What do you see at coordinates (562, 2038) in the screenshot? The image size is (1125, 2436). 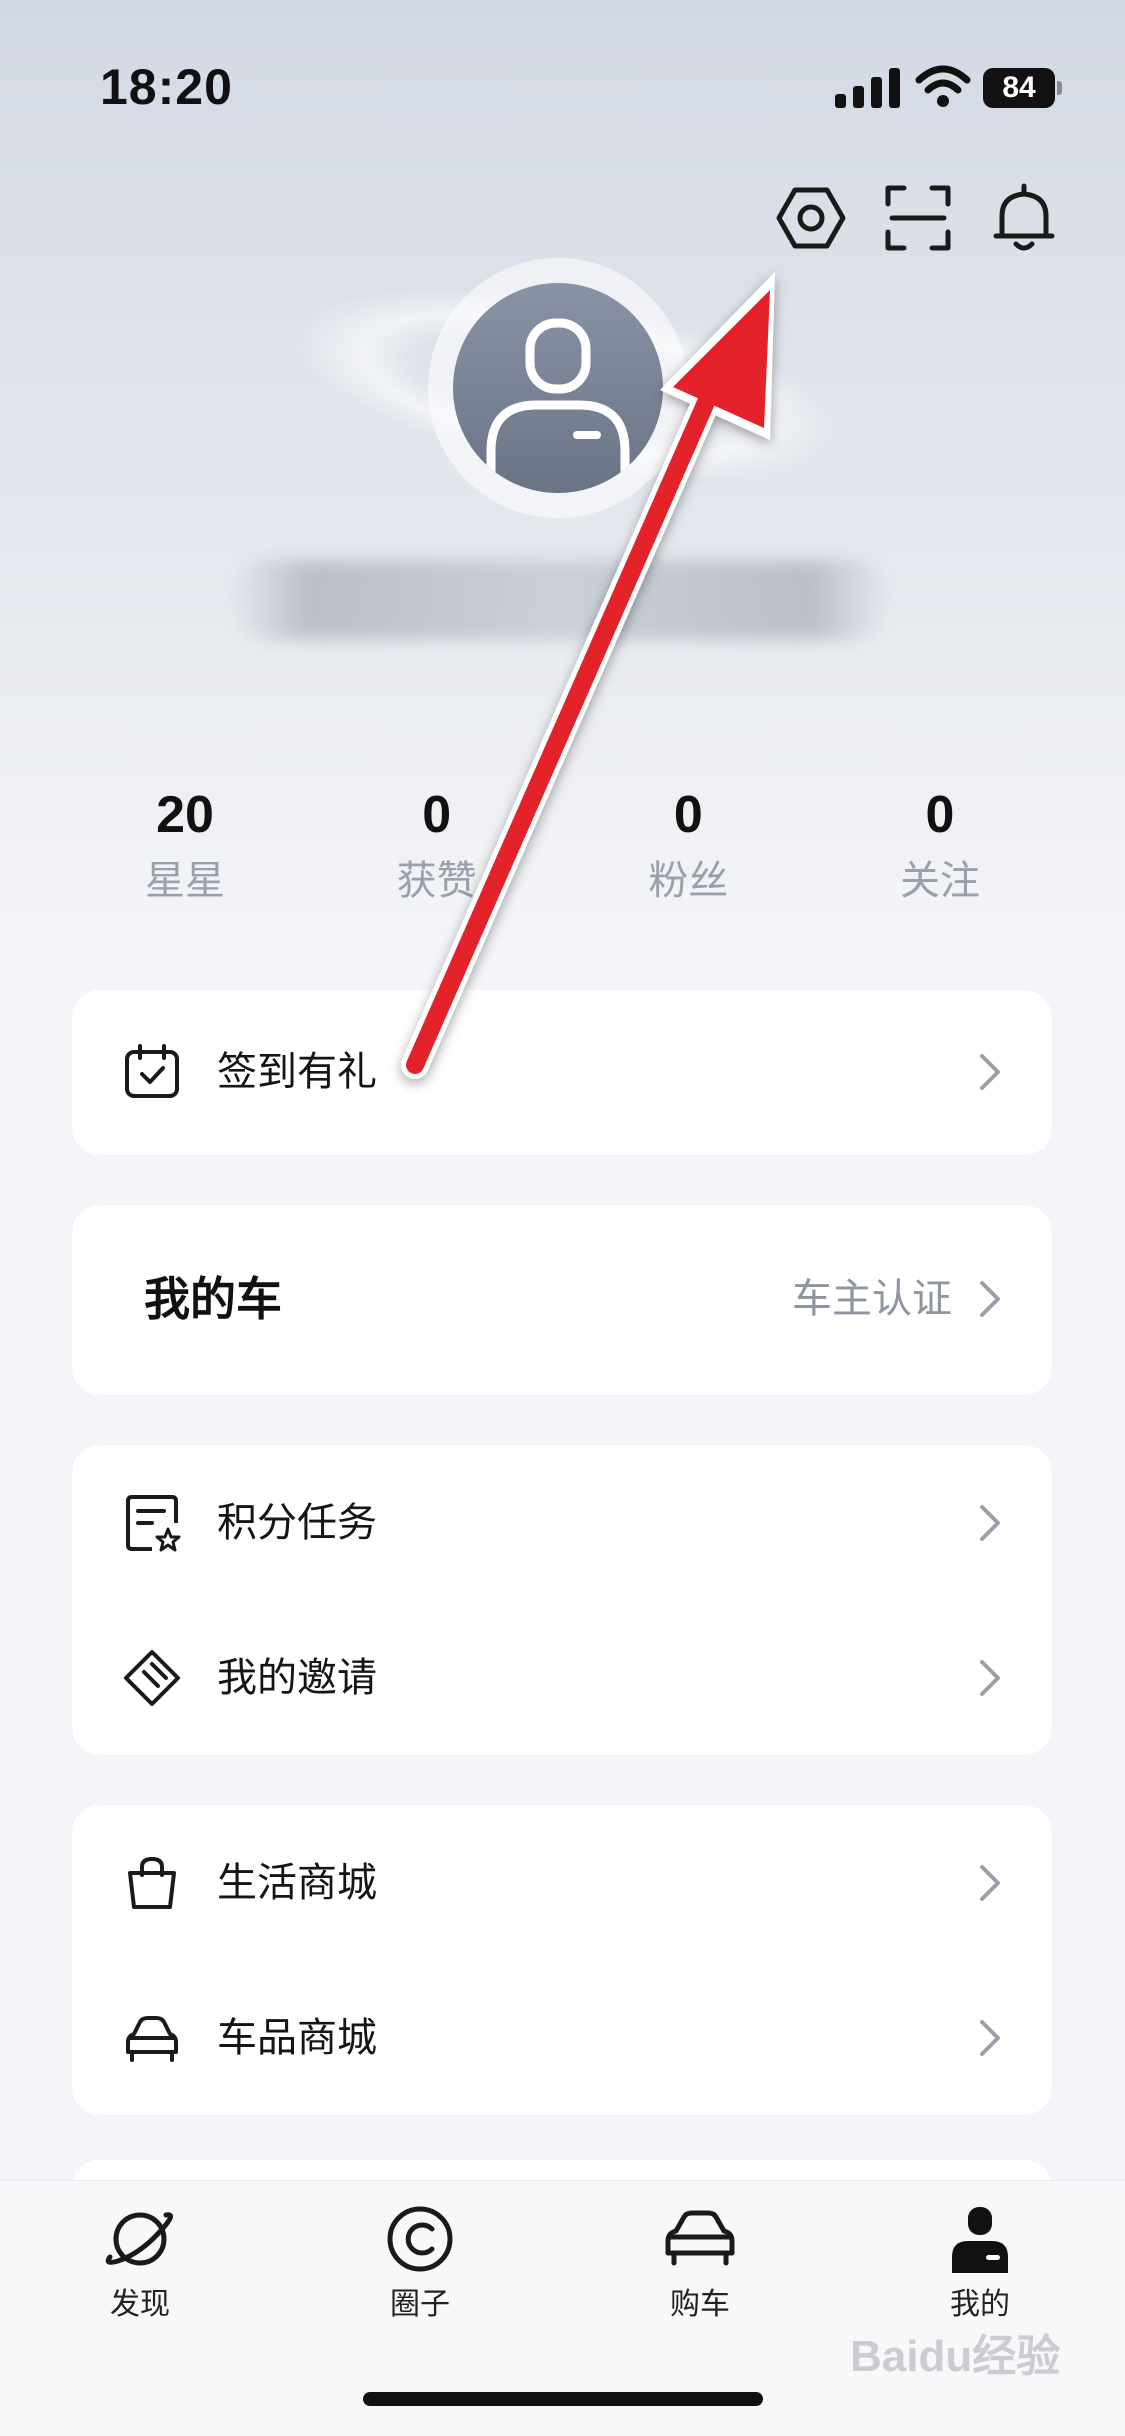 I see `car-goods-mall-row: 车品商城` at bounding box center [562, 2038].